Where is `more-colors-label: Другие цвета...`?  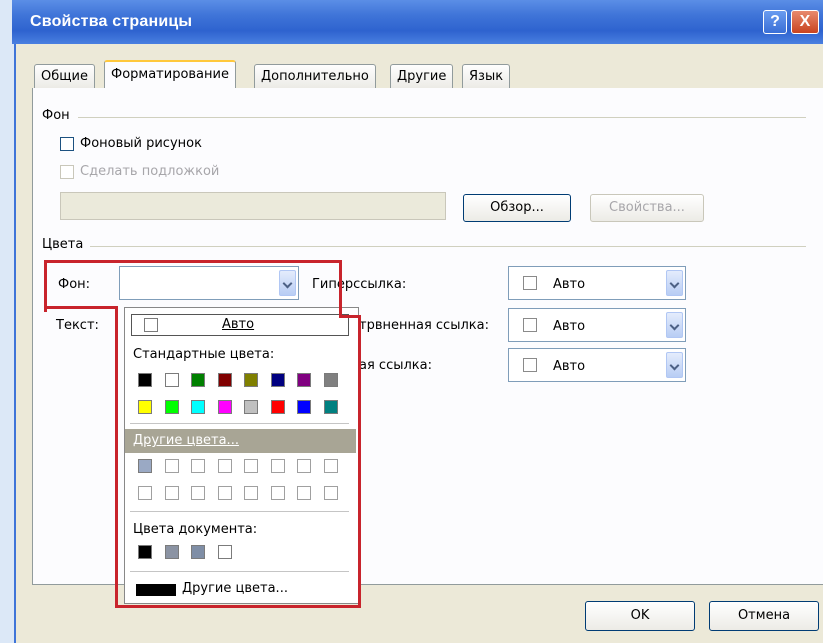 more-colors-label: Другие цвета... is located at coordinates (186, 440).